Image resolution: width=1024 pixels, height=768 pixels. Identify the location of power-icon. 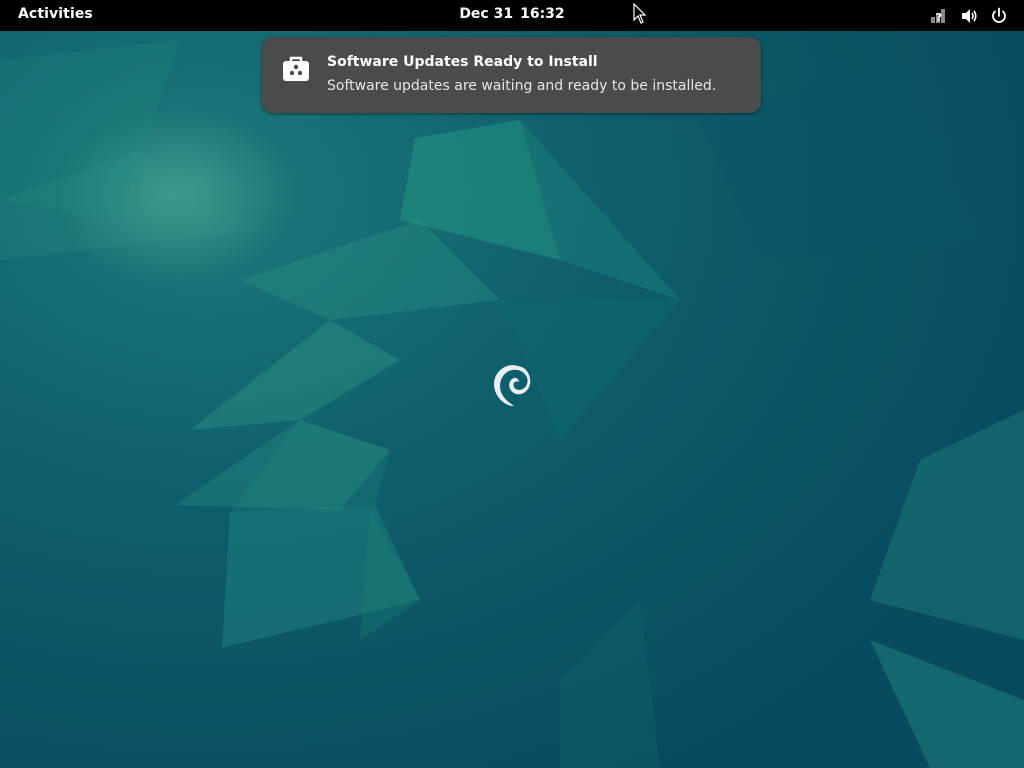
(999, 16).